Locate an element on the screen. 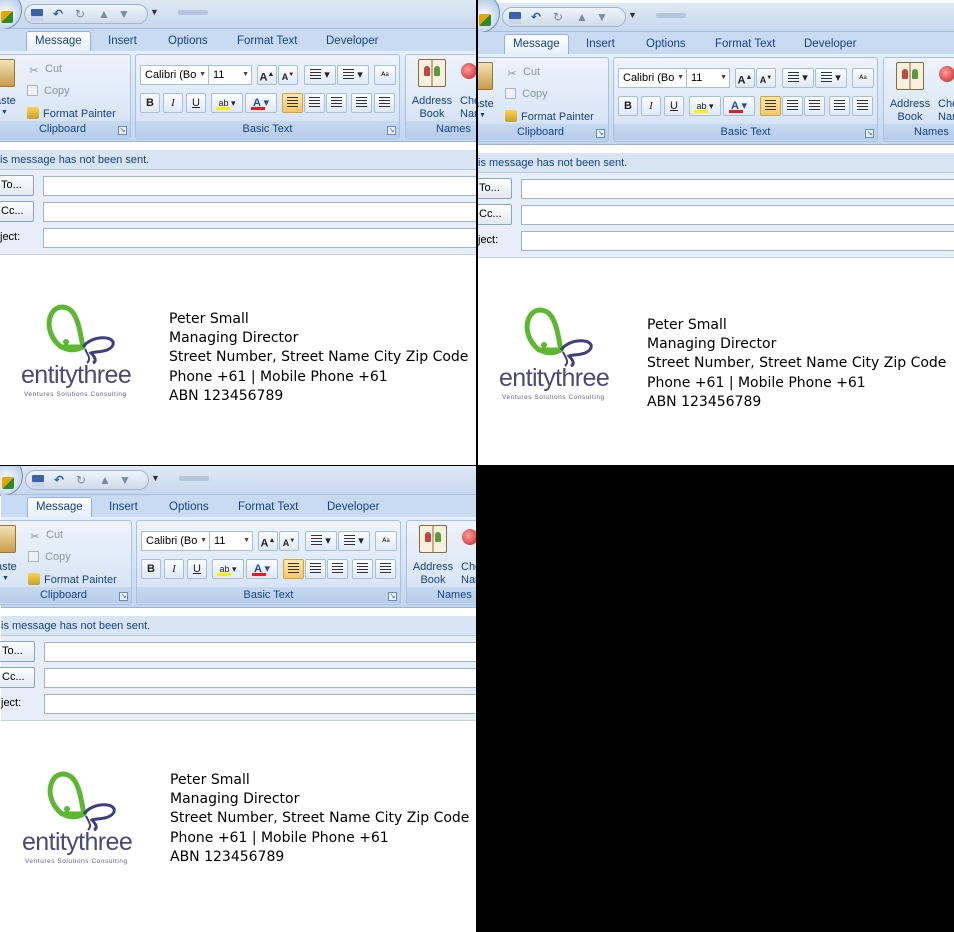 Image resolution: width=954 pixels, height=932 pixels. align-right-button is located at coordinates (336, 103).